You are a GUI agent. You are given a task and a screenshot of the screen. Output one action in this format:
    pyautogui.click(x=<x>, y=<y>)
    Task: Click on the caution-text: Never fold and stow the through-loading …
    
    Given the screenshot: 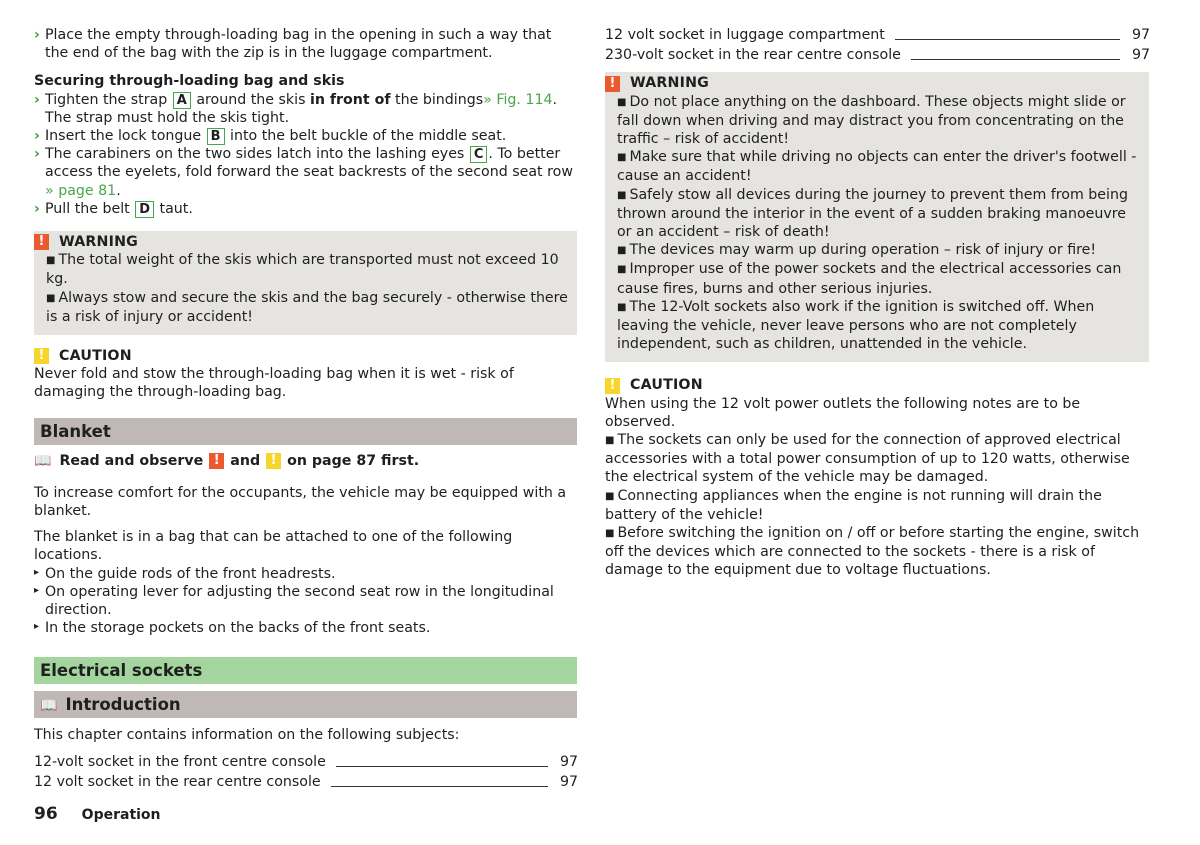 What is the action you would take?
    pyautogui.click(x=274, y=383)
    